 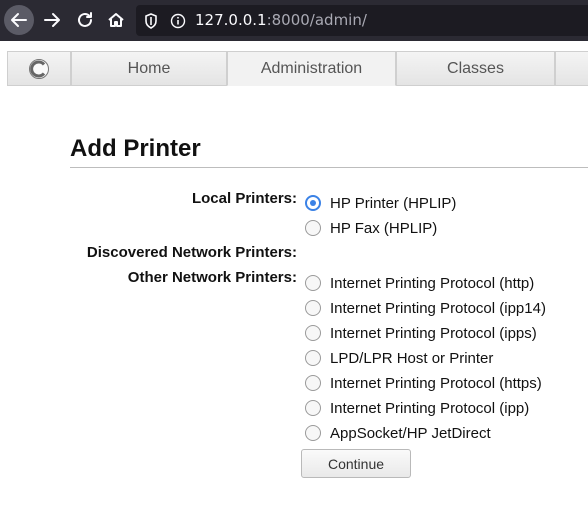 I want to click on option-label: Internet Printing Protocol (ipp14), so click(x=438, y=308).